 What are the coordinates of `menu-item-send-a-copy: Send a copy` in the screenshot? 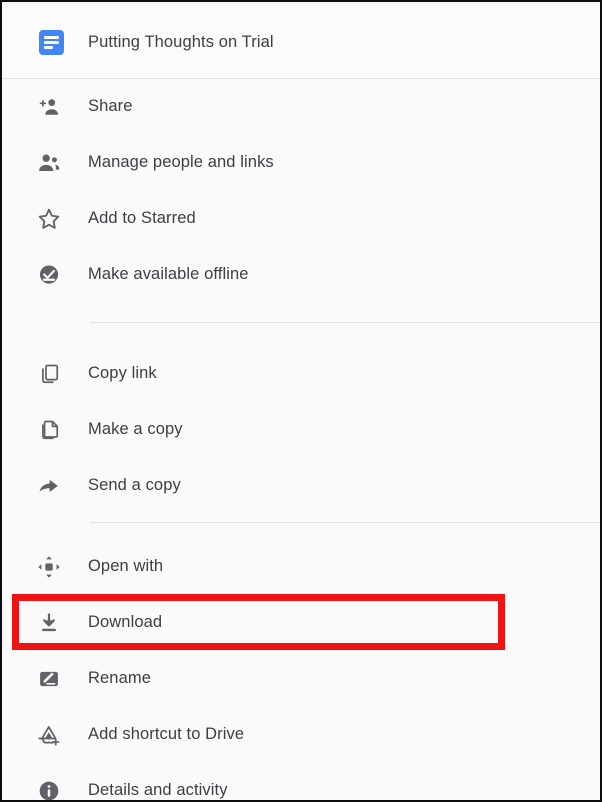 It's located at (301, 485).